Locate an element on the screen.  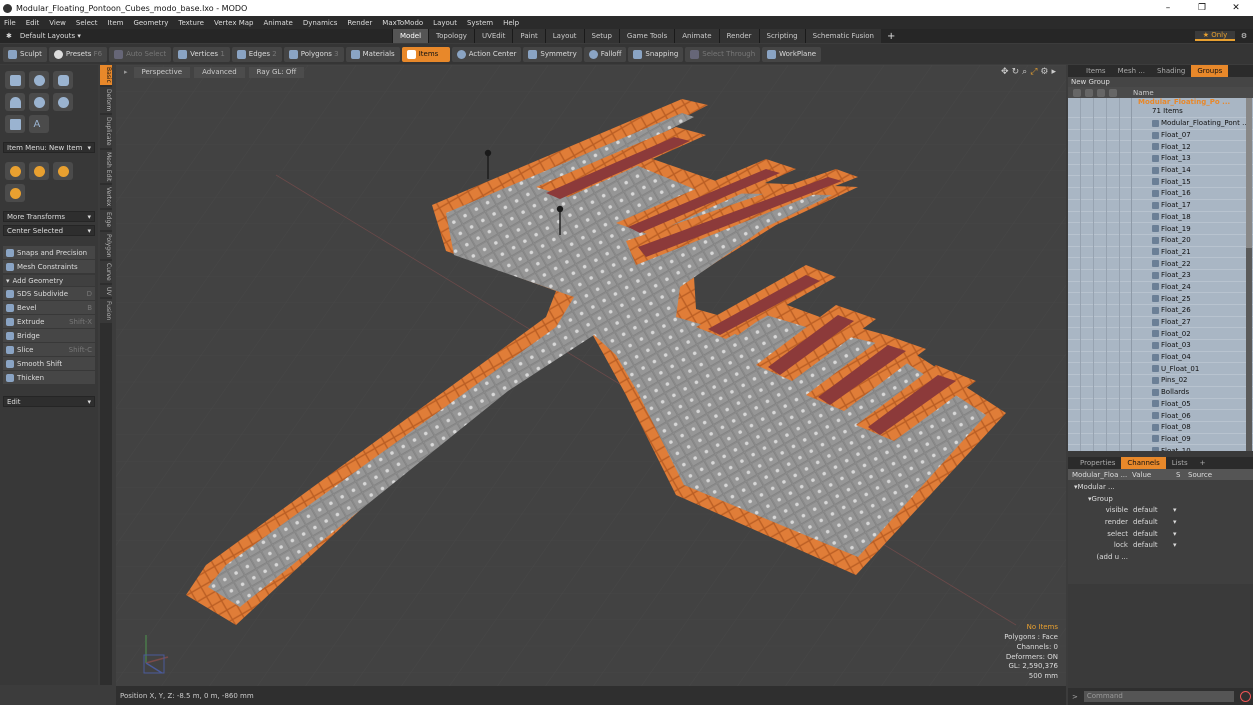
scale-tool-button is located at coordinates (63, 171).